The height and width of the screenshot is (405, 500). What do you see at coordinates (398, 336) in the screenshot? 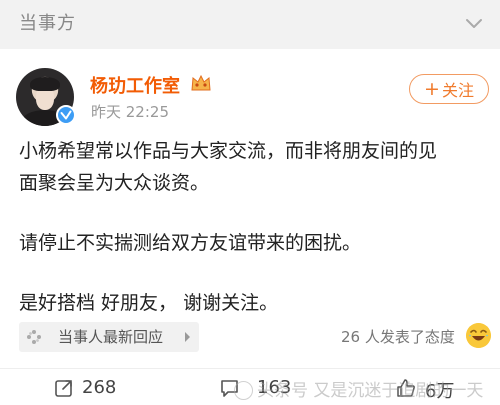
I see `attitude-count: 26 人发表了态度` at bounding box center [398, 336].